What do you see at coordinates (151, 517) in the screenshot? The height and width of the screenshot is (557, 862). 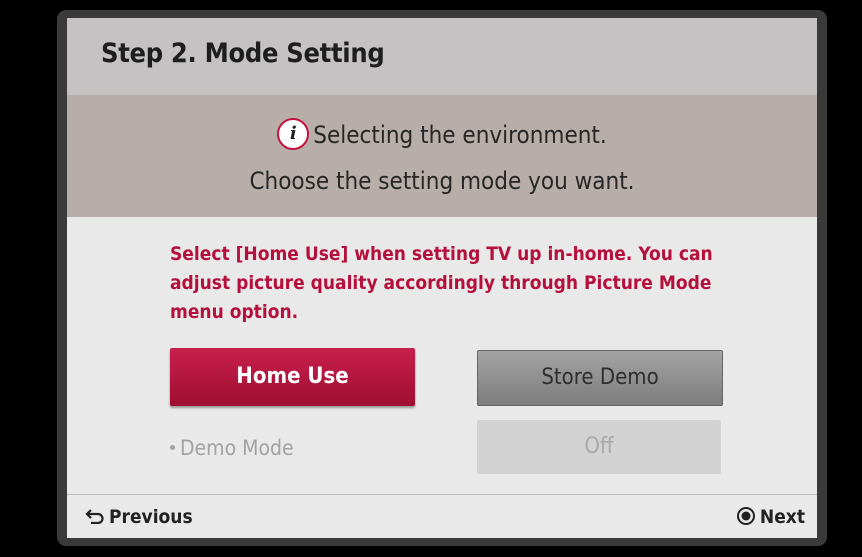 I see `previous-label: Previous` at bounding box center [151, 517].